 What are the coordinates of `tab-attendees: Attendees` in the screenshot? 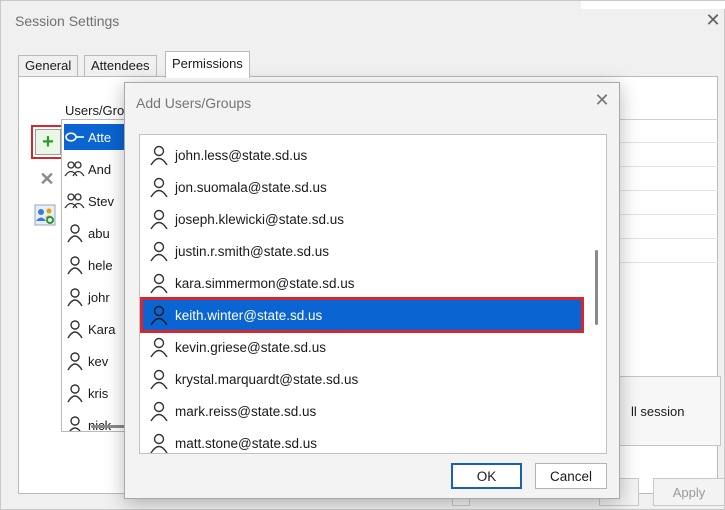 It's located at (120, 66).